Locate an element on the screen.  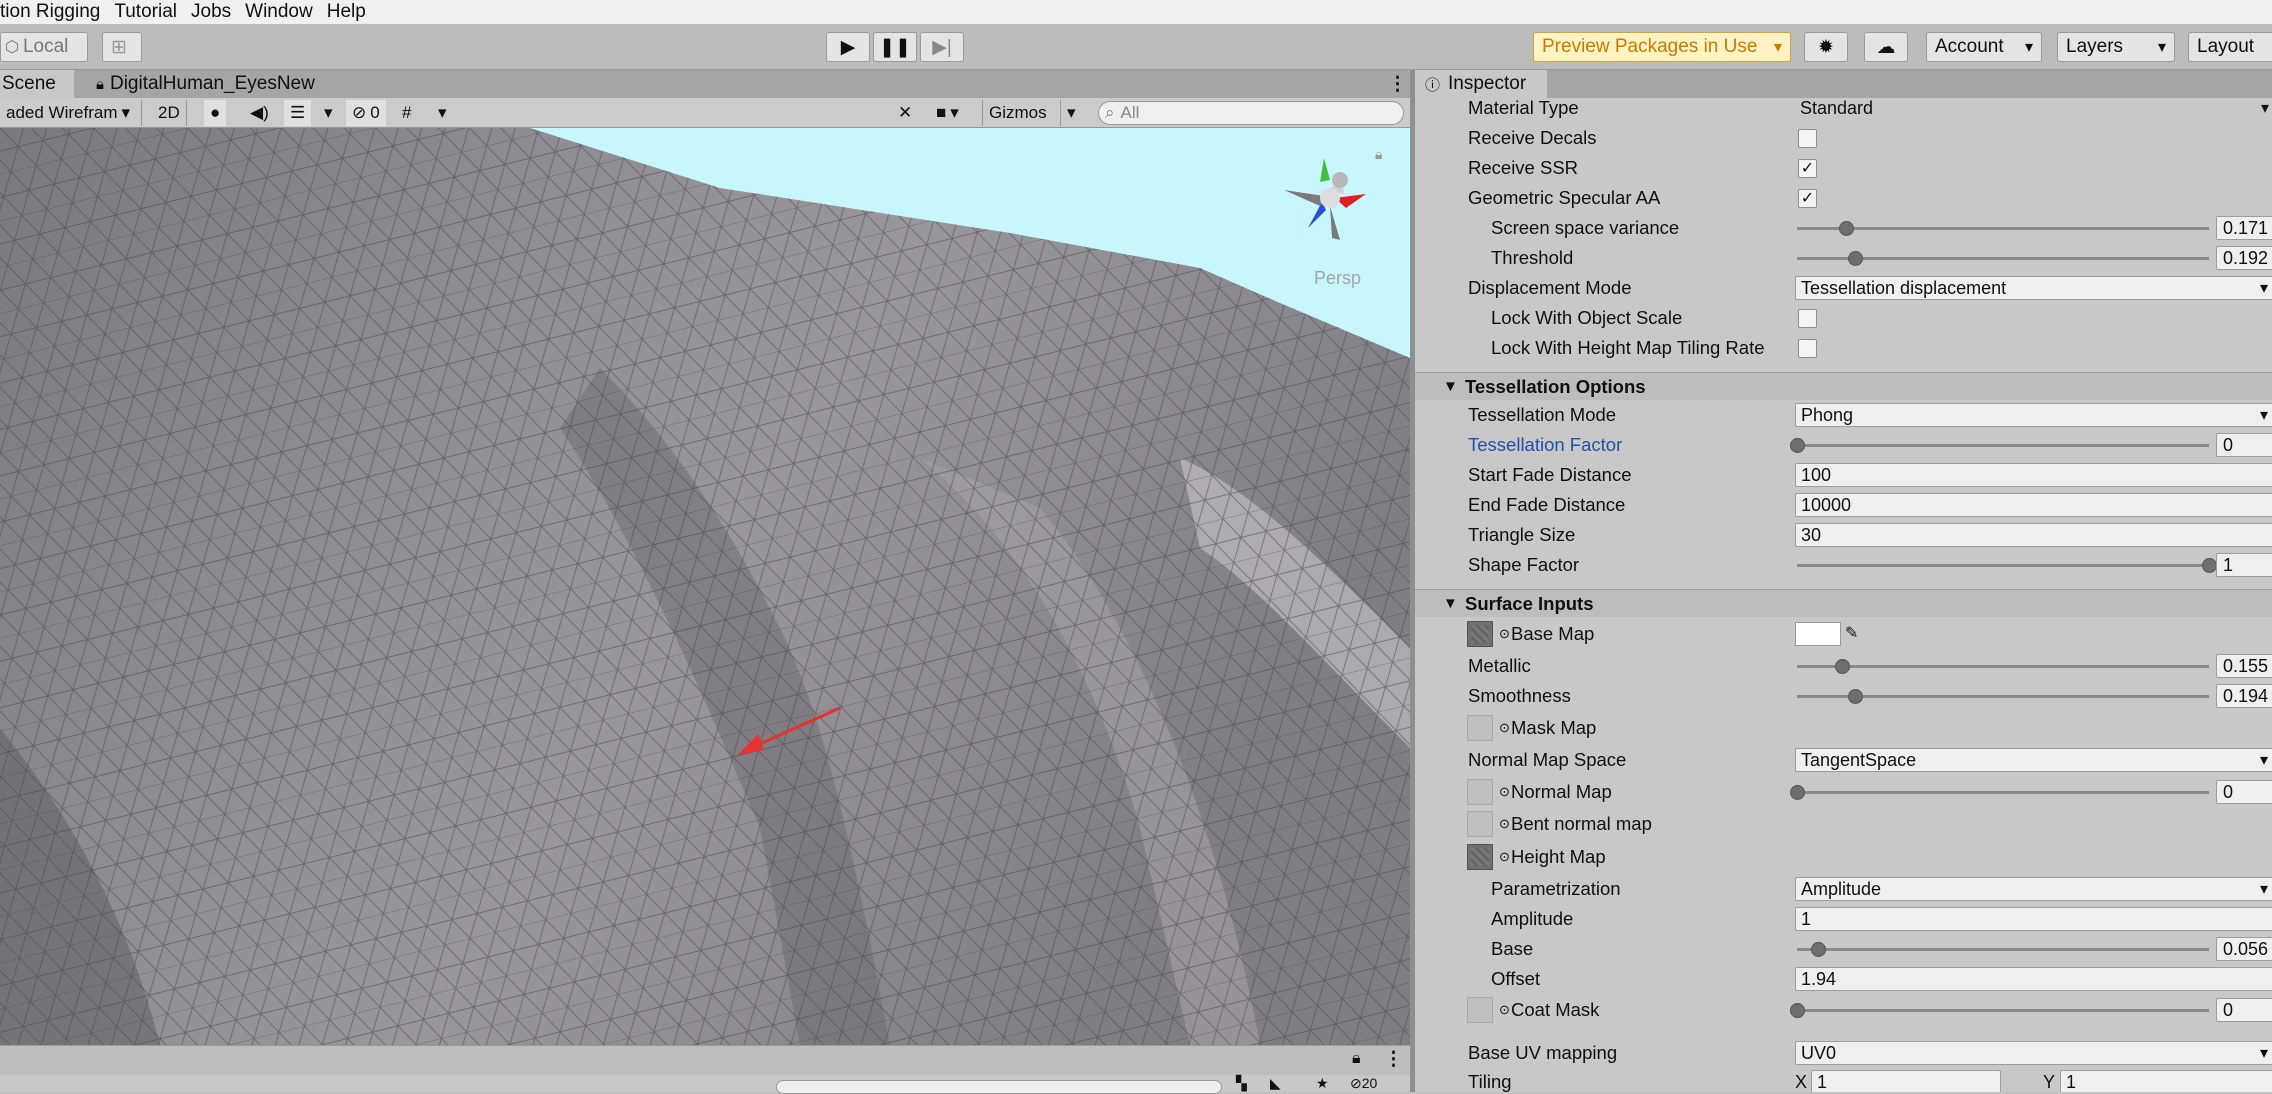
shape-factor-slider is located at coordinates (2003, 565).